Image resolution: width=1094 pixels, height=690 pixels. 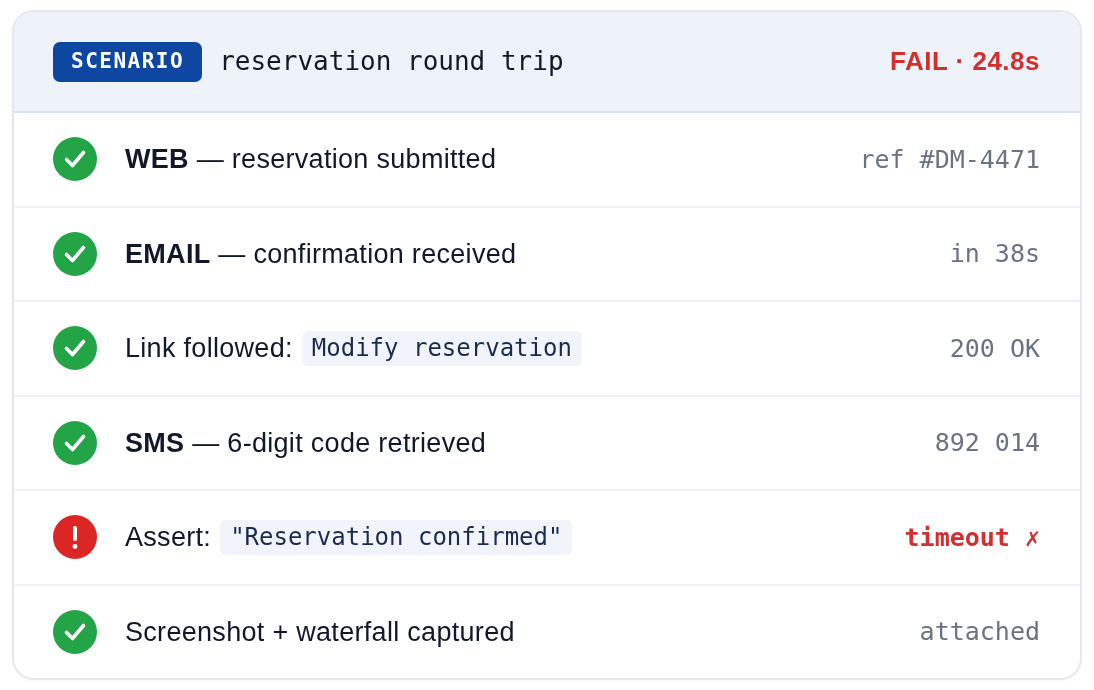 What do you see at coordinates (320, 632) in the screenshot?
I see `step-text: Screenshot + waterfall captured` at bounding box center [320, 632].